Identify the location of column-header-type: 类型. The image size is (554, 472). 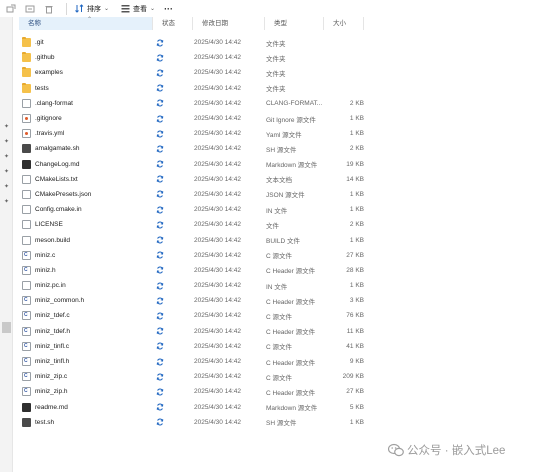
(294, 23).